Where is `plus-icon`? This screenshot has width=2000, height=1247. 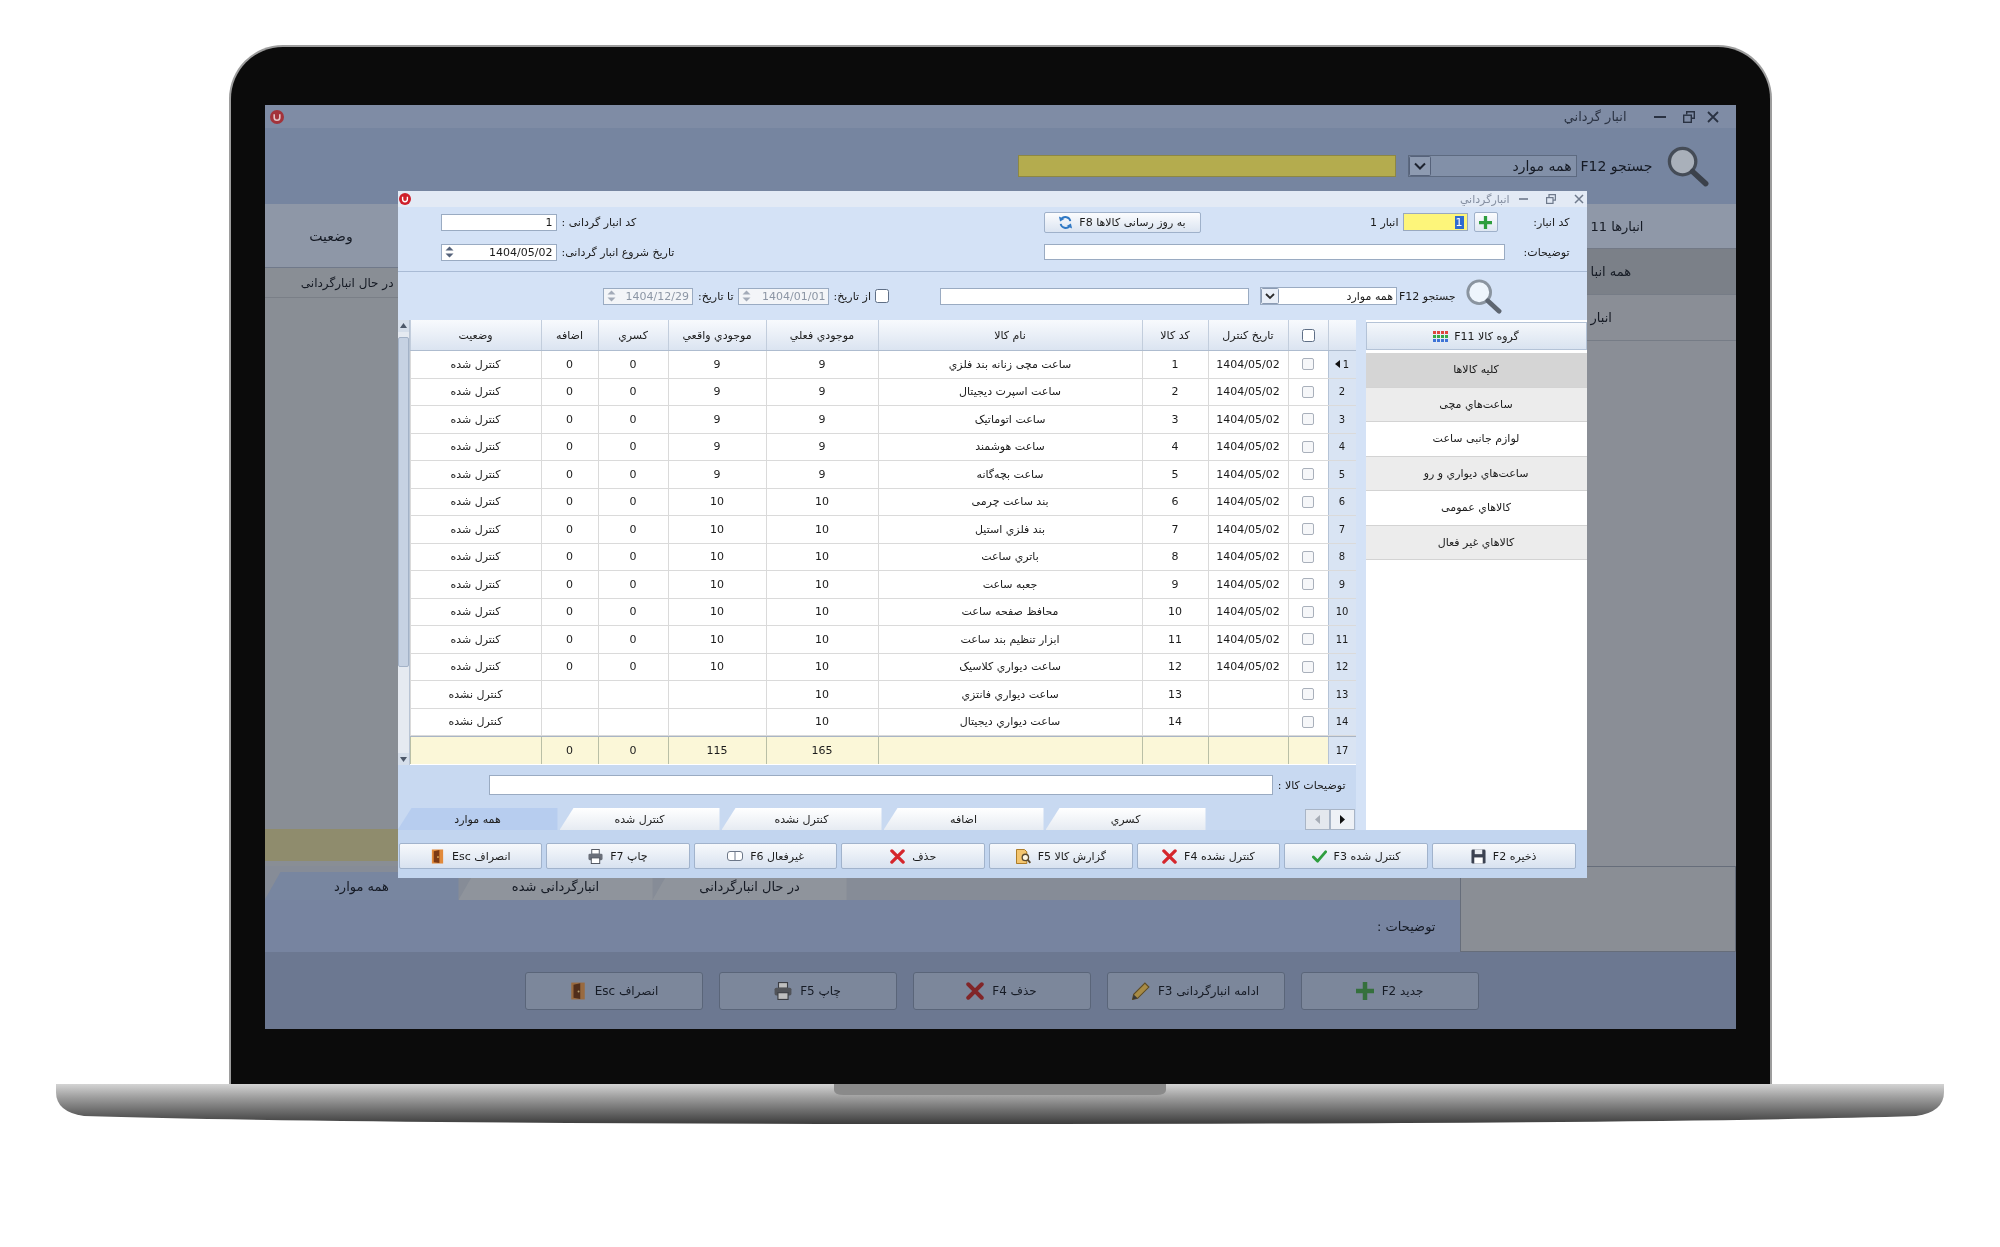 plus-icon is located at coordinates (1485, 222).